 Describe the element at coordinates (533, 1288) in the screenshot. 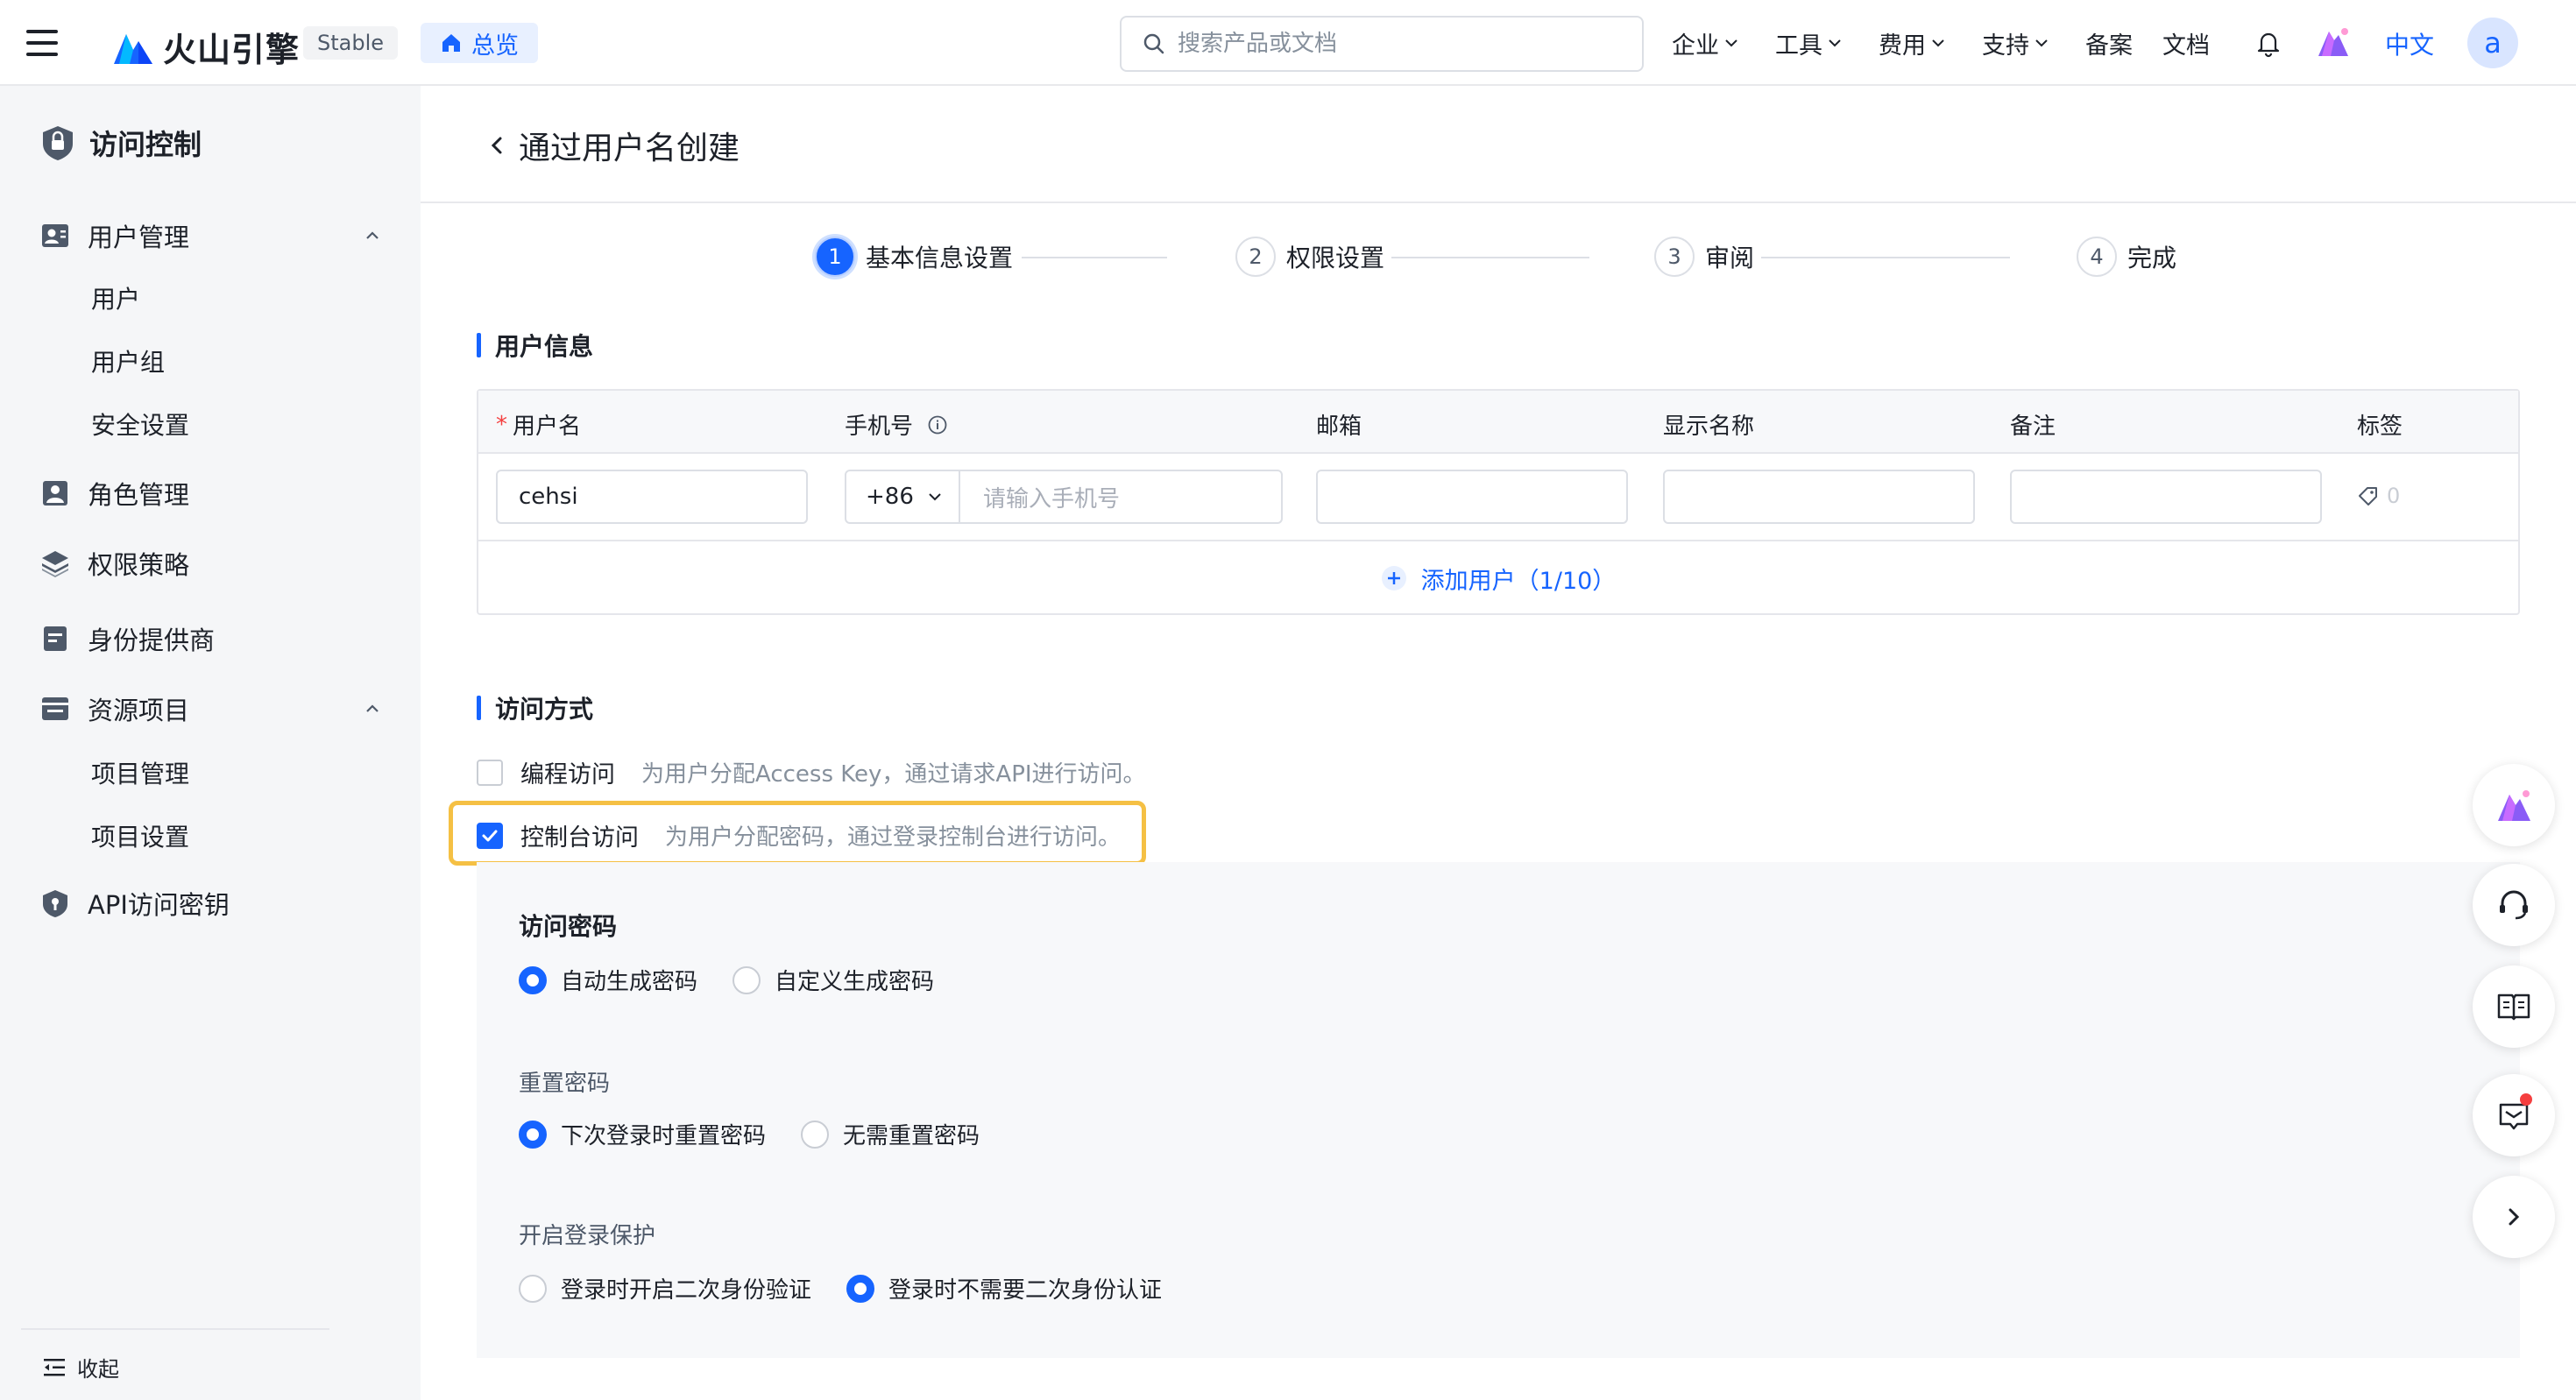

I see `radio-enable-mfa` at that location.